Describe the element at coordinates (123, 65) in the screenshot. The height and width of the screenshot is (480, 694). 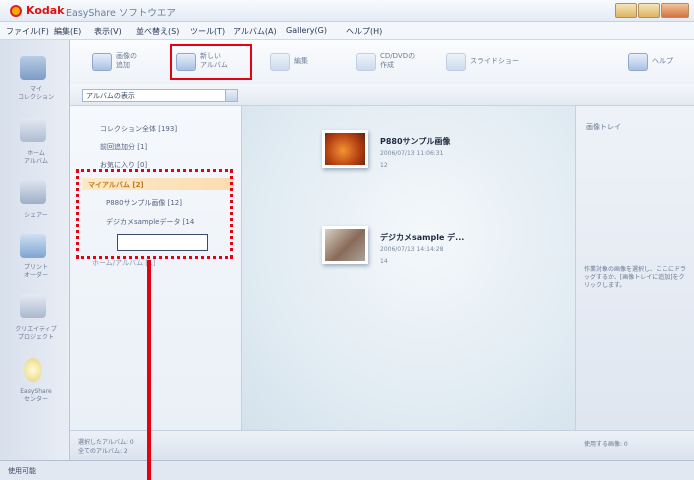
I see `add-images-label-2: 追加` at that location.